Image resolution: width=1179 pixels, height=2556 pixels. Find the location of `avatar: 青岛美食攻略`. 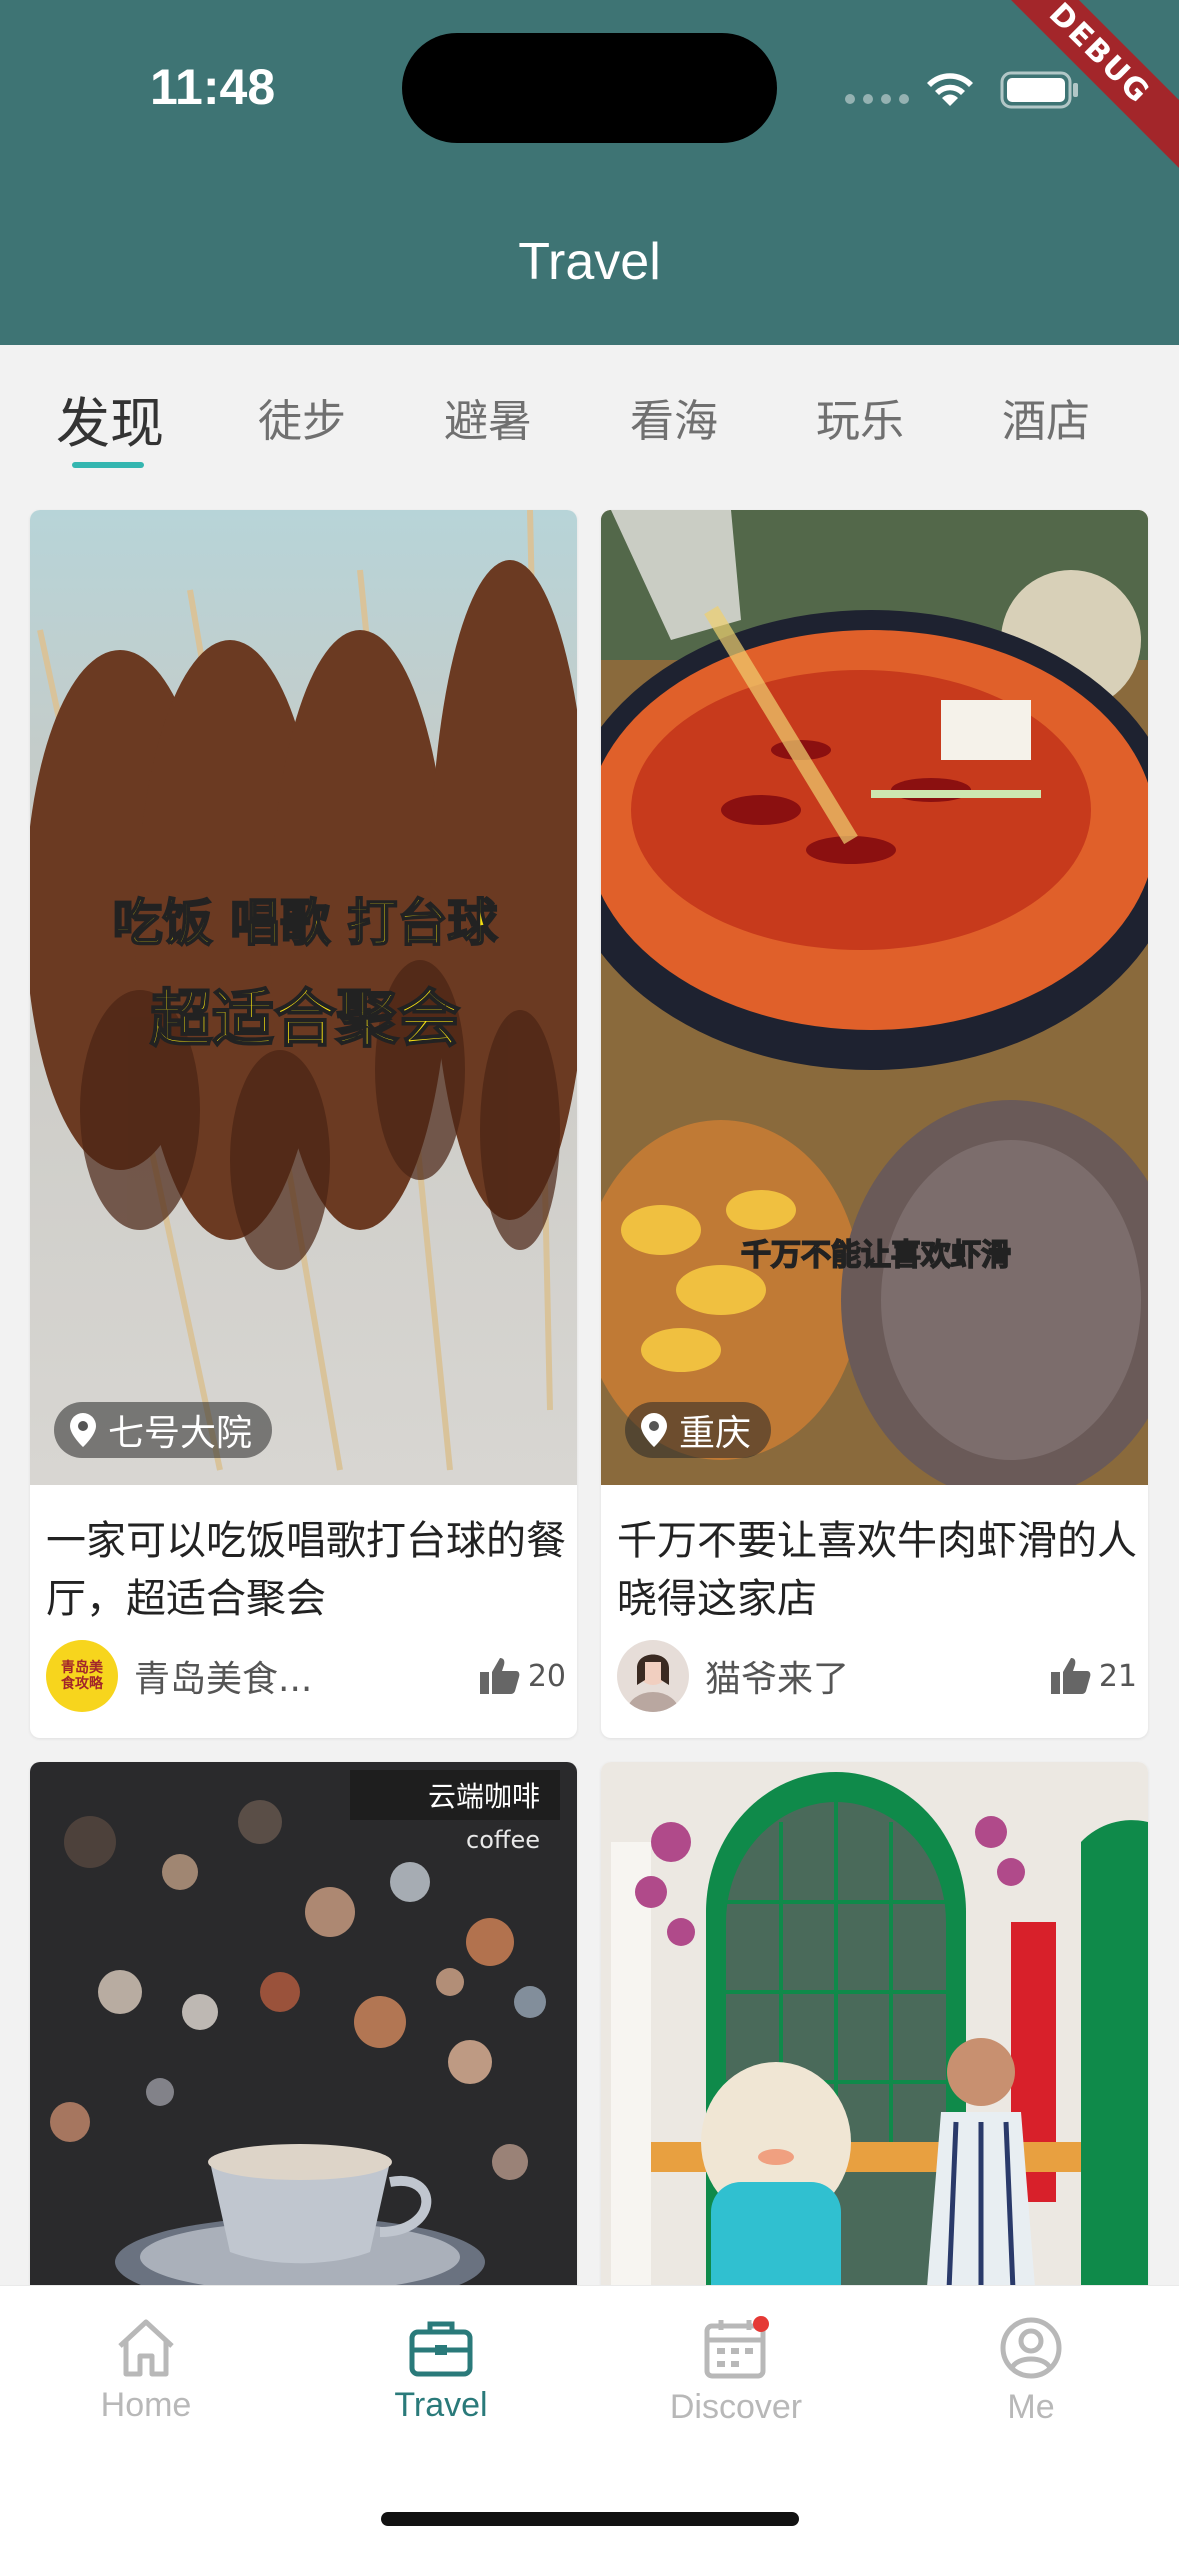

avatar: 青岛美食攻略 is located at coordinates (82, 1676).